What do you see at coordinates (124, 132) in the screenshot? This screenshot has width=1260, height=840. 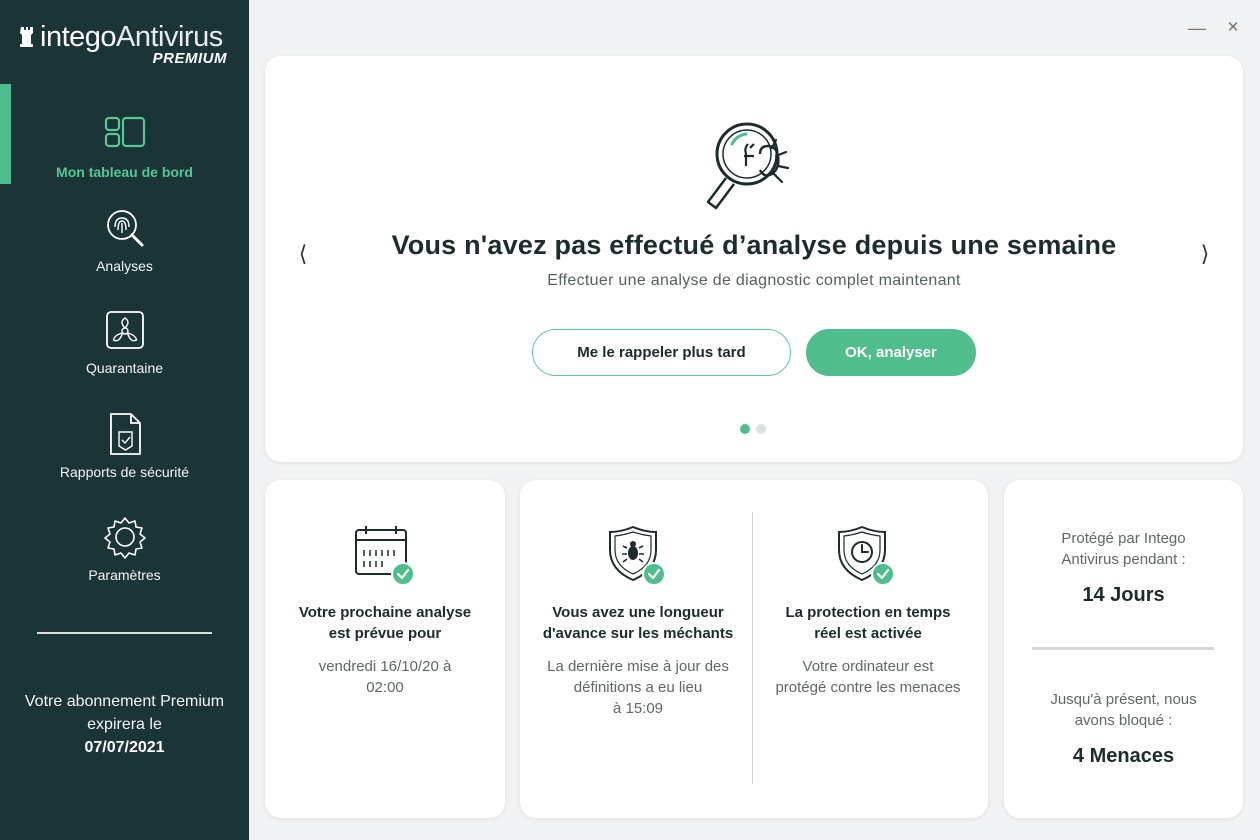 I see `dashboard-icon` at bounding box center [124, 132].